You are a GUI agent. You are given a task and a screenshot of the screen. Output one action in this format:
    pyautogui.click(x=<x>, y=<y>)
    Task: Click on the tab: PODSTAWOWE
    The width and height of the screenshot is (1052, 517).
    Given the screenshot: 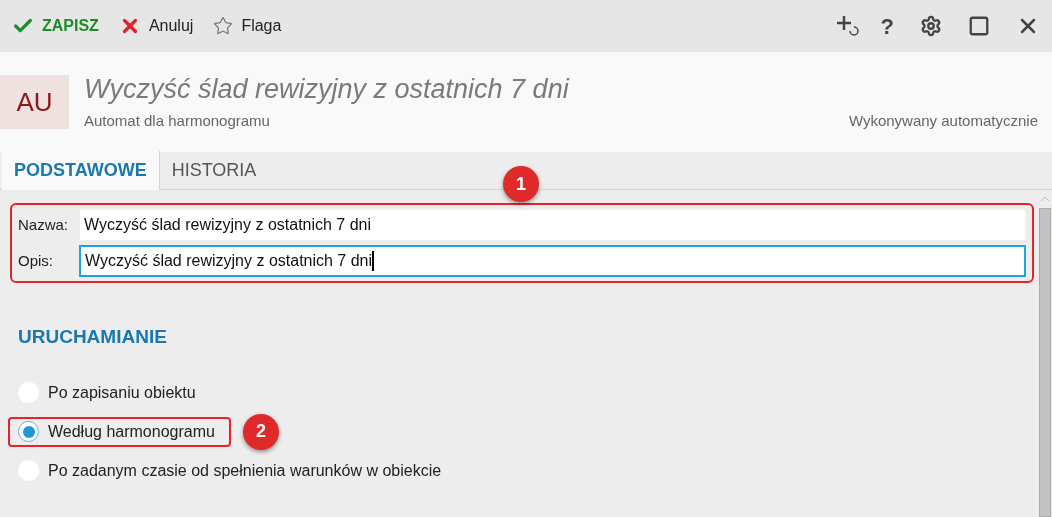 What is the action you would take?
    pyautogui.click(x=81, y=170)
    